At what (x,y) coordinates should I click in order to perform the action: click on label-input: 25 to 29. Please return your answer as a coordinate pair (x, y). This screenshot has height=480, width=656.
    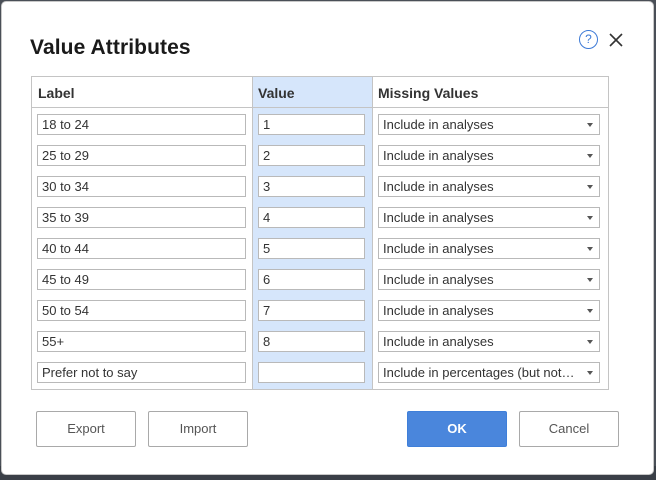
    Looking at the image, I should click on (141, 155).